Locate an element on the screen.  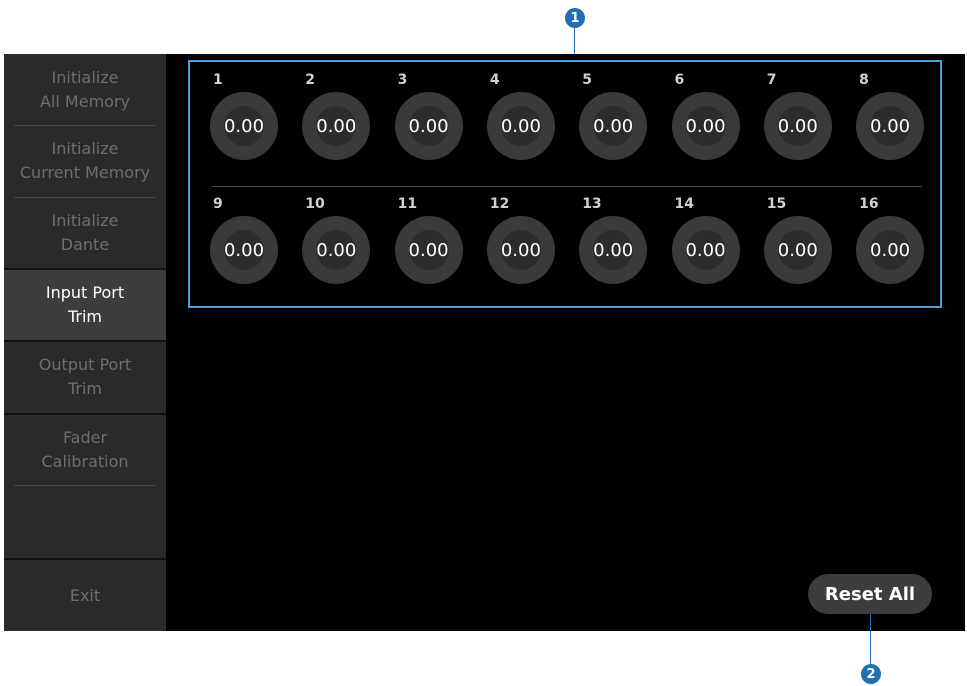
trim-knob-cell: 2 0.00 is located at coordinates (342, 117).